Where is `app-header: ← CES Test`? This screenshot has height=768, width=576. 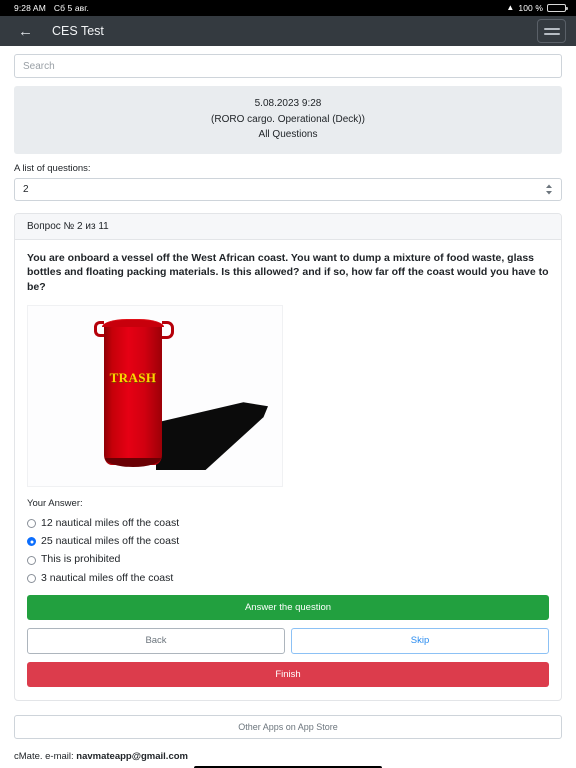 app-header: ← CES Test is located at coordinates (288, 31).